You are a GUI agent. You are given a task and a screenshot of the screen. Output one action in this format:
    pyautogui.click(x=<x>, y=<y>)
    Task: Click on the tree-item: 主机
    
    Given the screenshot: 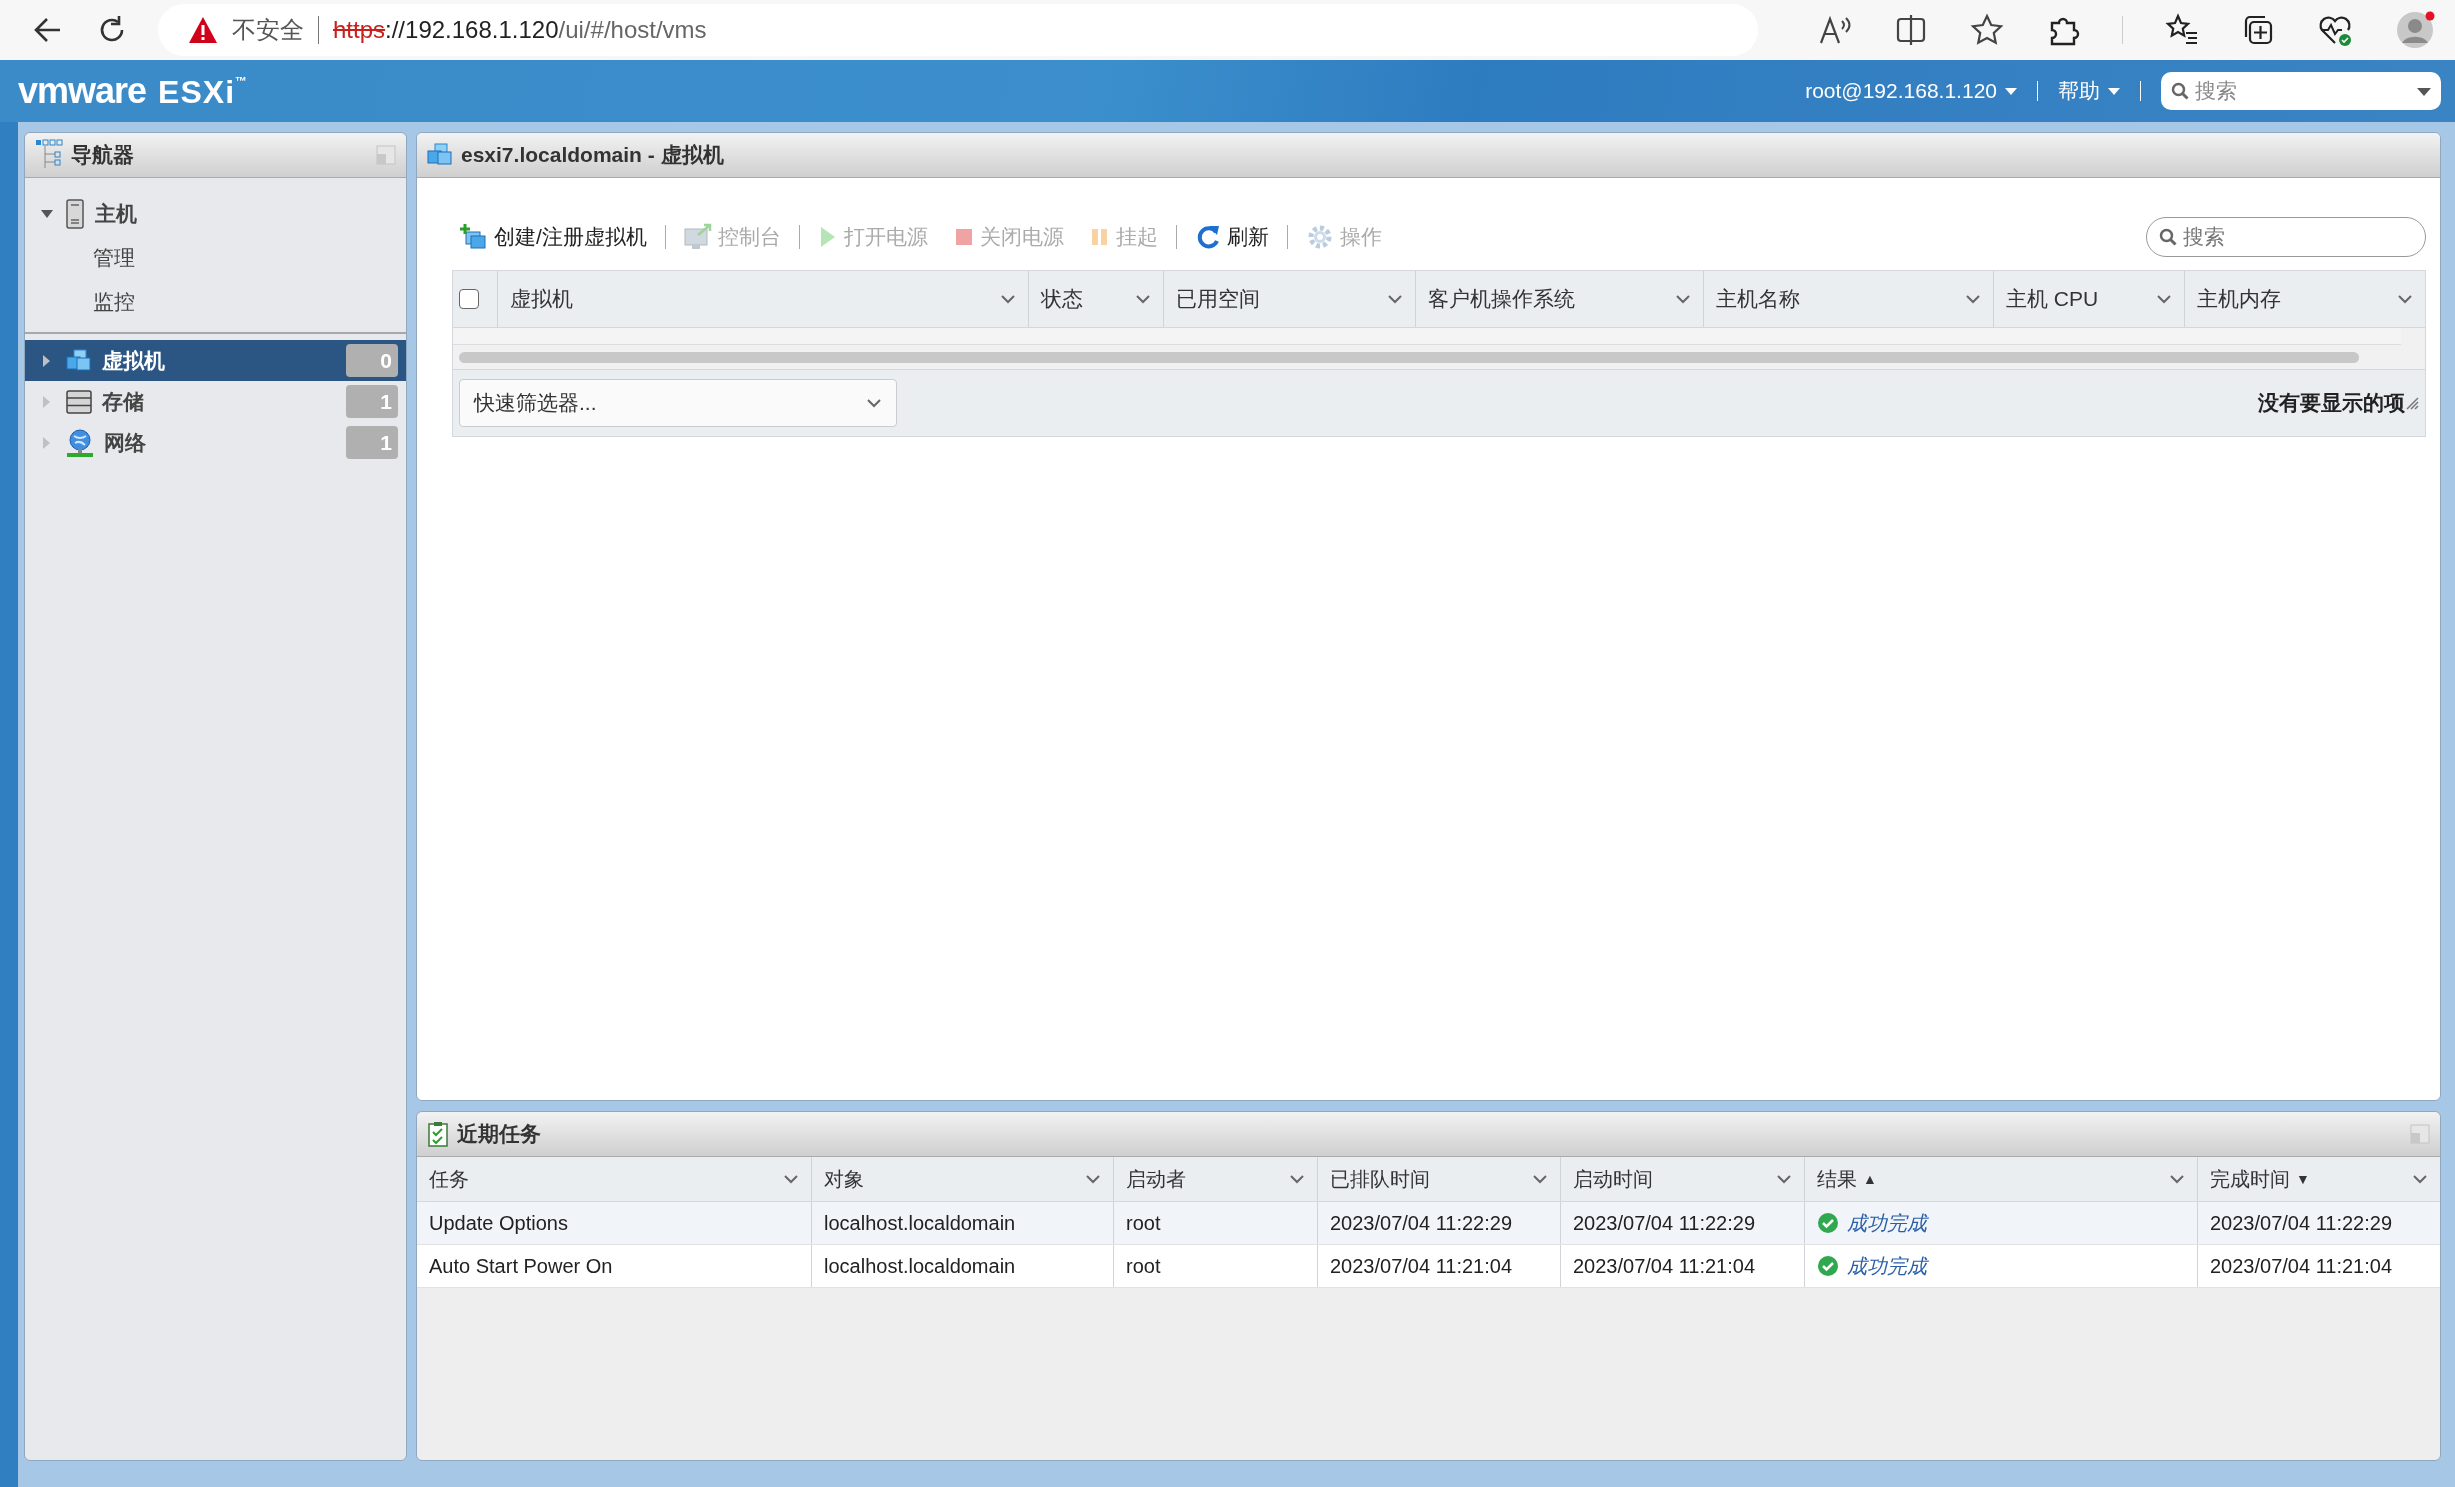 What is the action you would take?
    pyautogui.click(x=215, y=214)
    